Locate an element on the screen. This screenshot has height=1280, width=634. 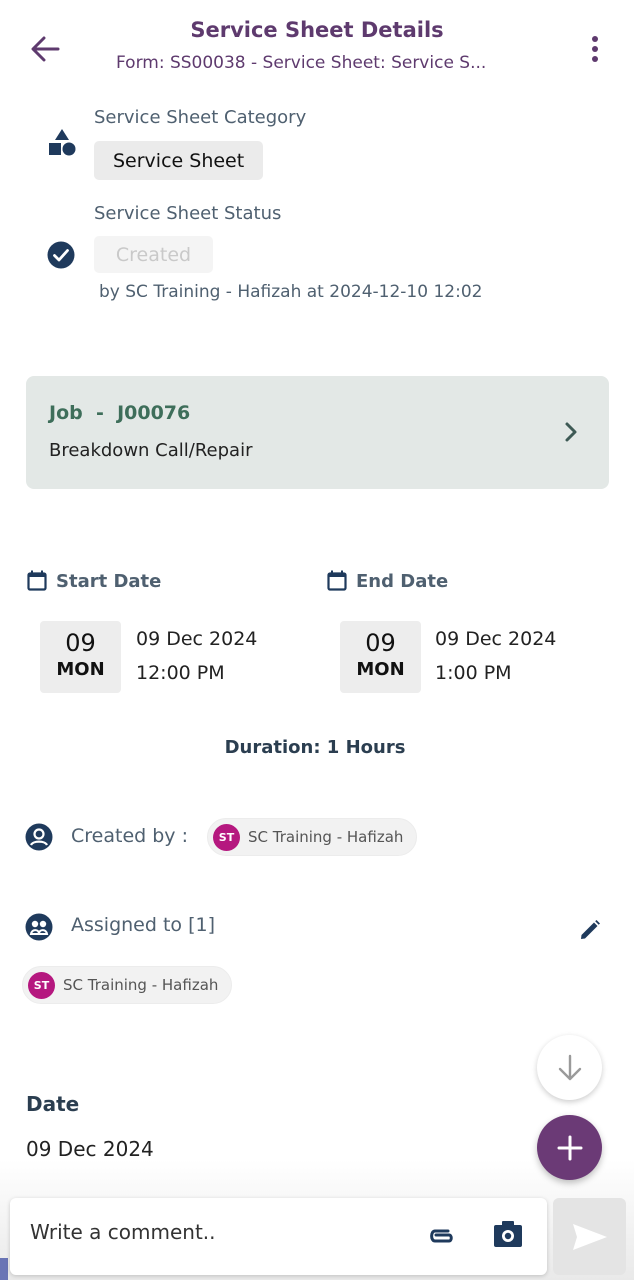
chevron-right-icon is located at coordinates (571, 432).